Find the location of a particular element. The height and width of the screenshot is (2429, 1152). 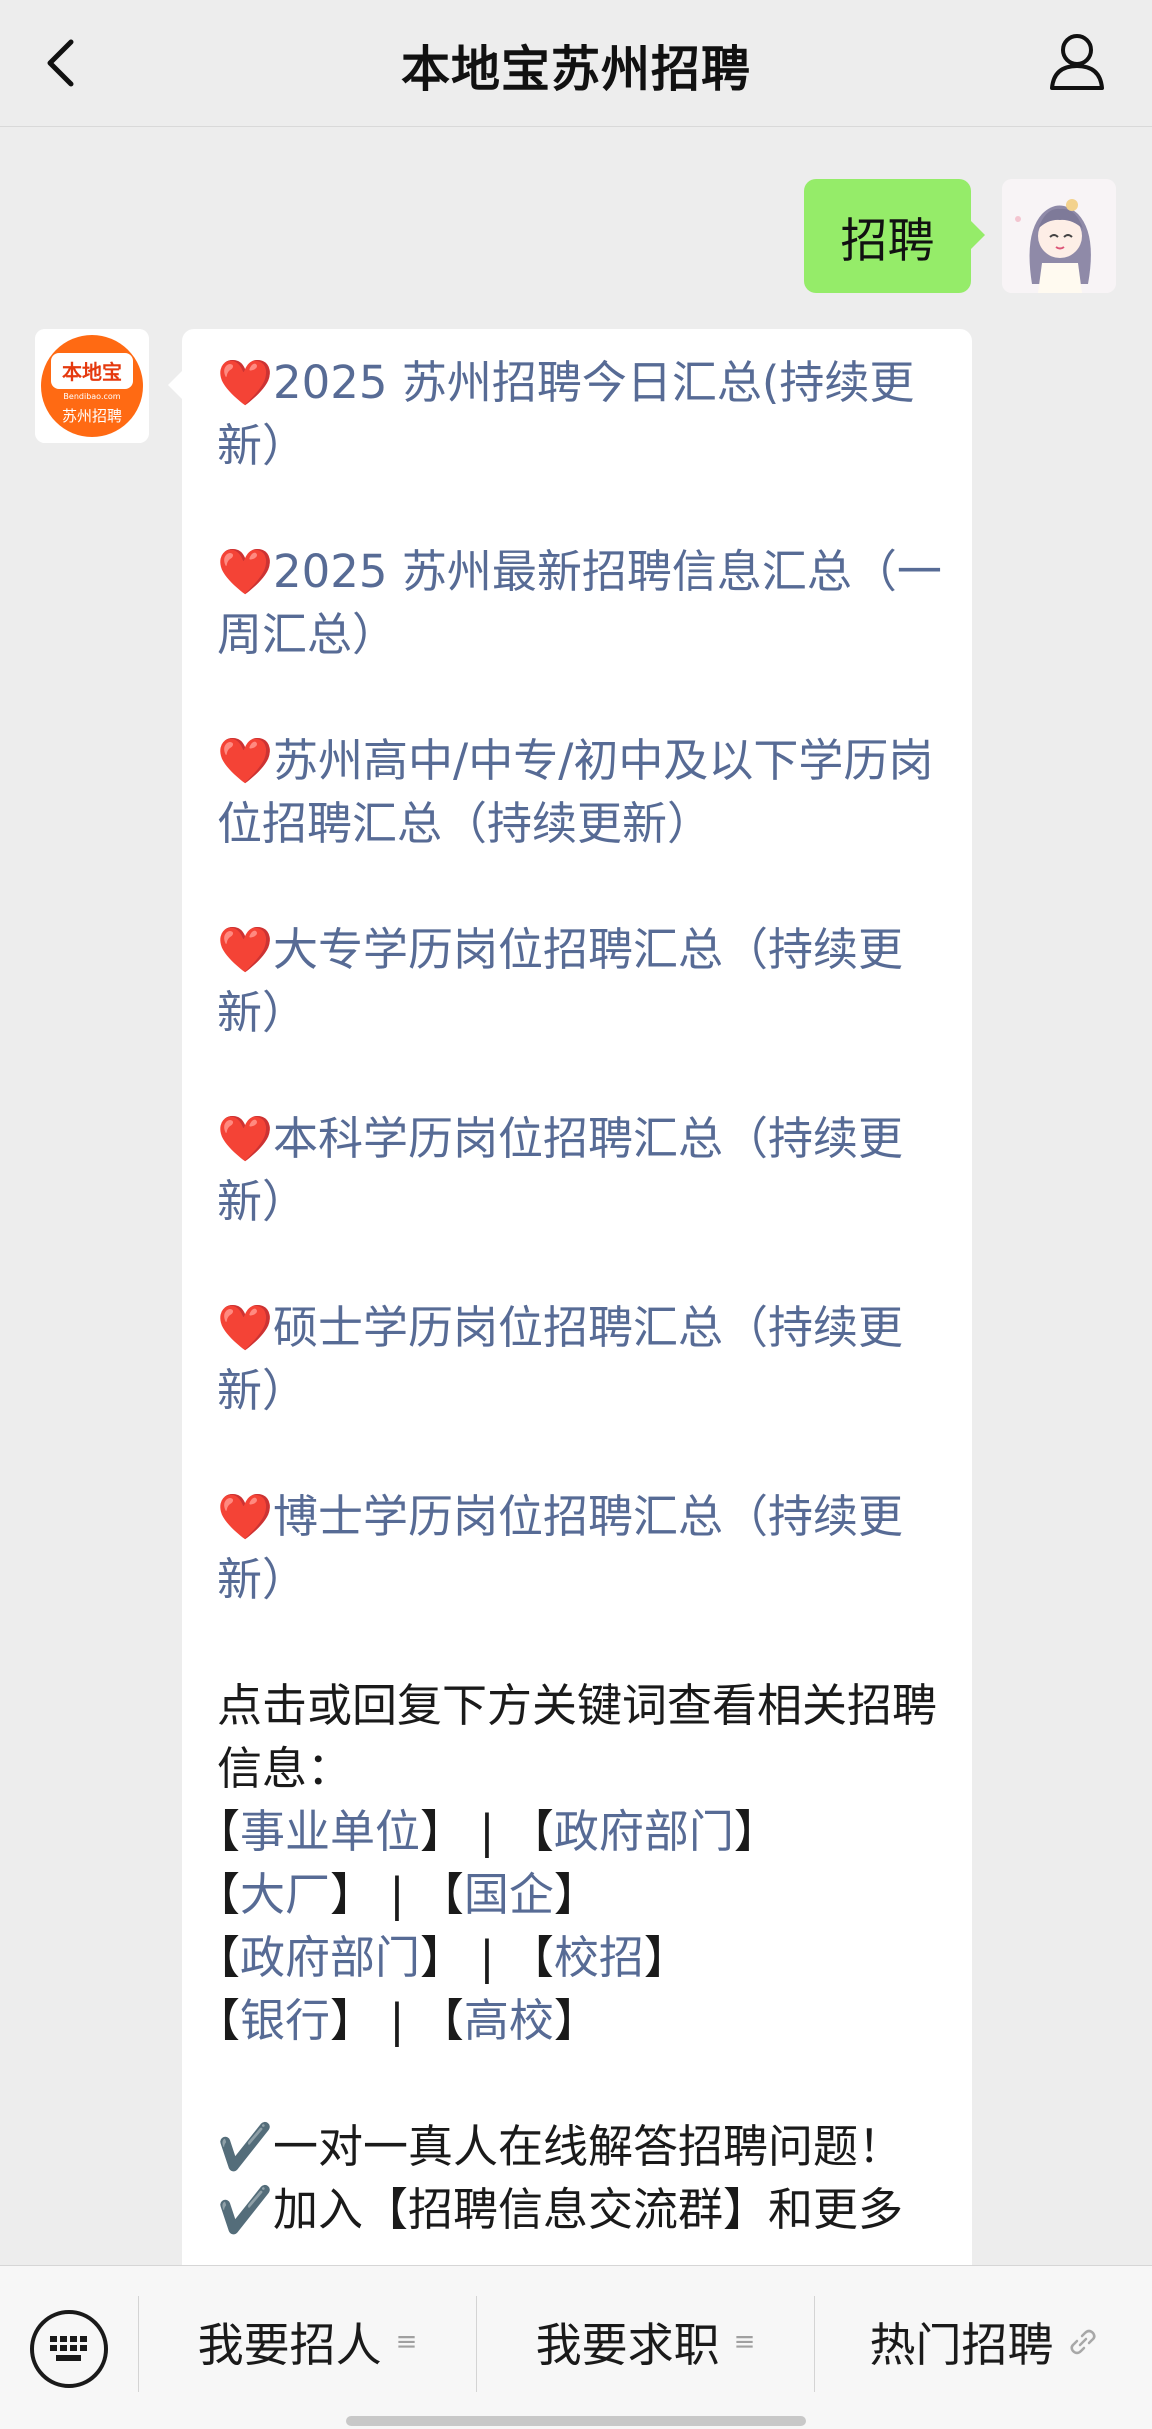

bendibao-logo: 本地宝 Bendibao.com 苏州招聘 is located at coordinates (92, 386).